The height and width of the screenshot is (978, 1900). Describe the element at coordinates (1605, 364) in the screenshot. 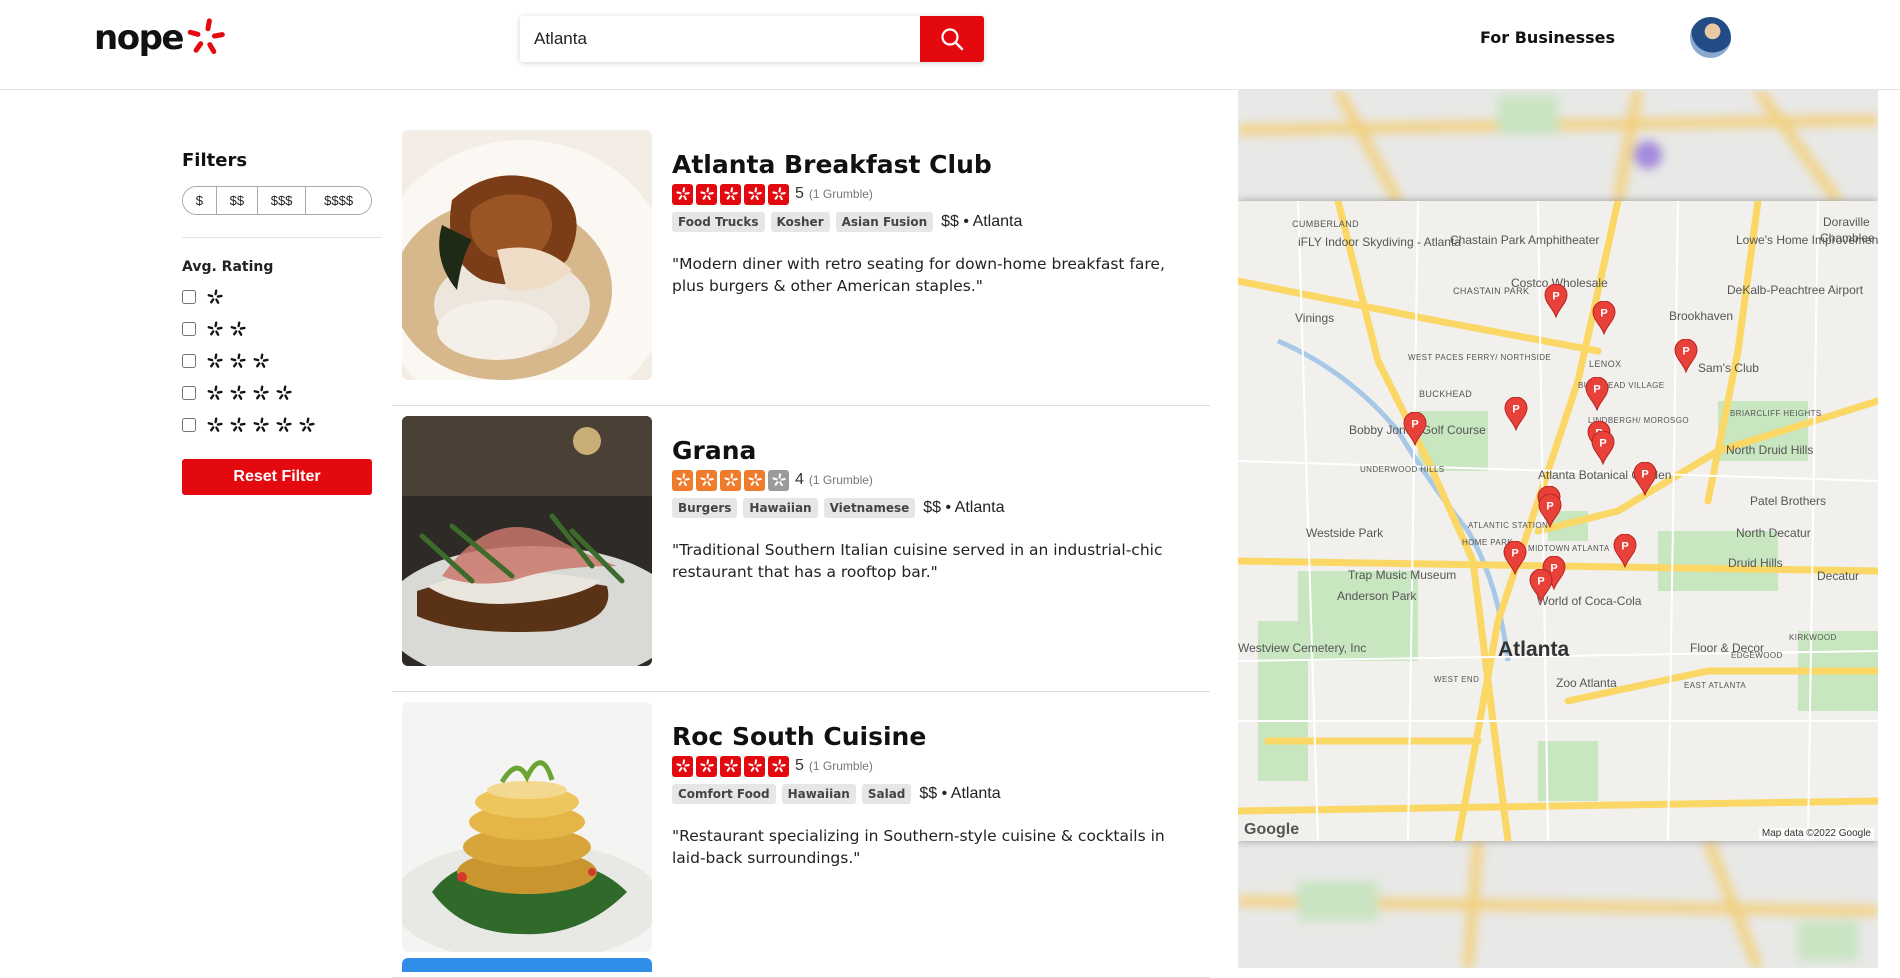

I see `map-place-label: LENOX` at that location.